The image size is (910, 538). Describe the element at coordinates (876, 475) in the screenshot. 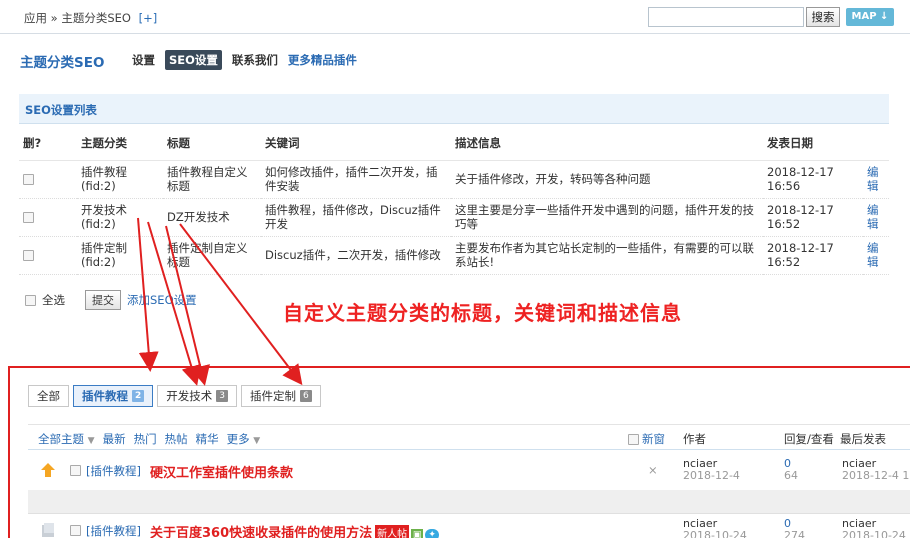

I see `last-date: 2018-12-4 13` at that location.